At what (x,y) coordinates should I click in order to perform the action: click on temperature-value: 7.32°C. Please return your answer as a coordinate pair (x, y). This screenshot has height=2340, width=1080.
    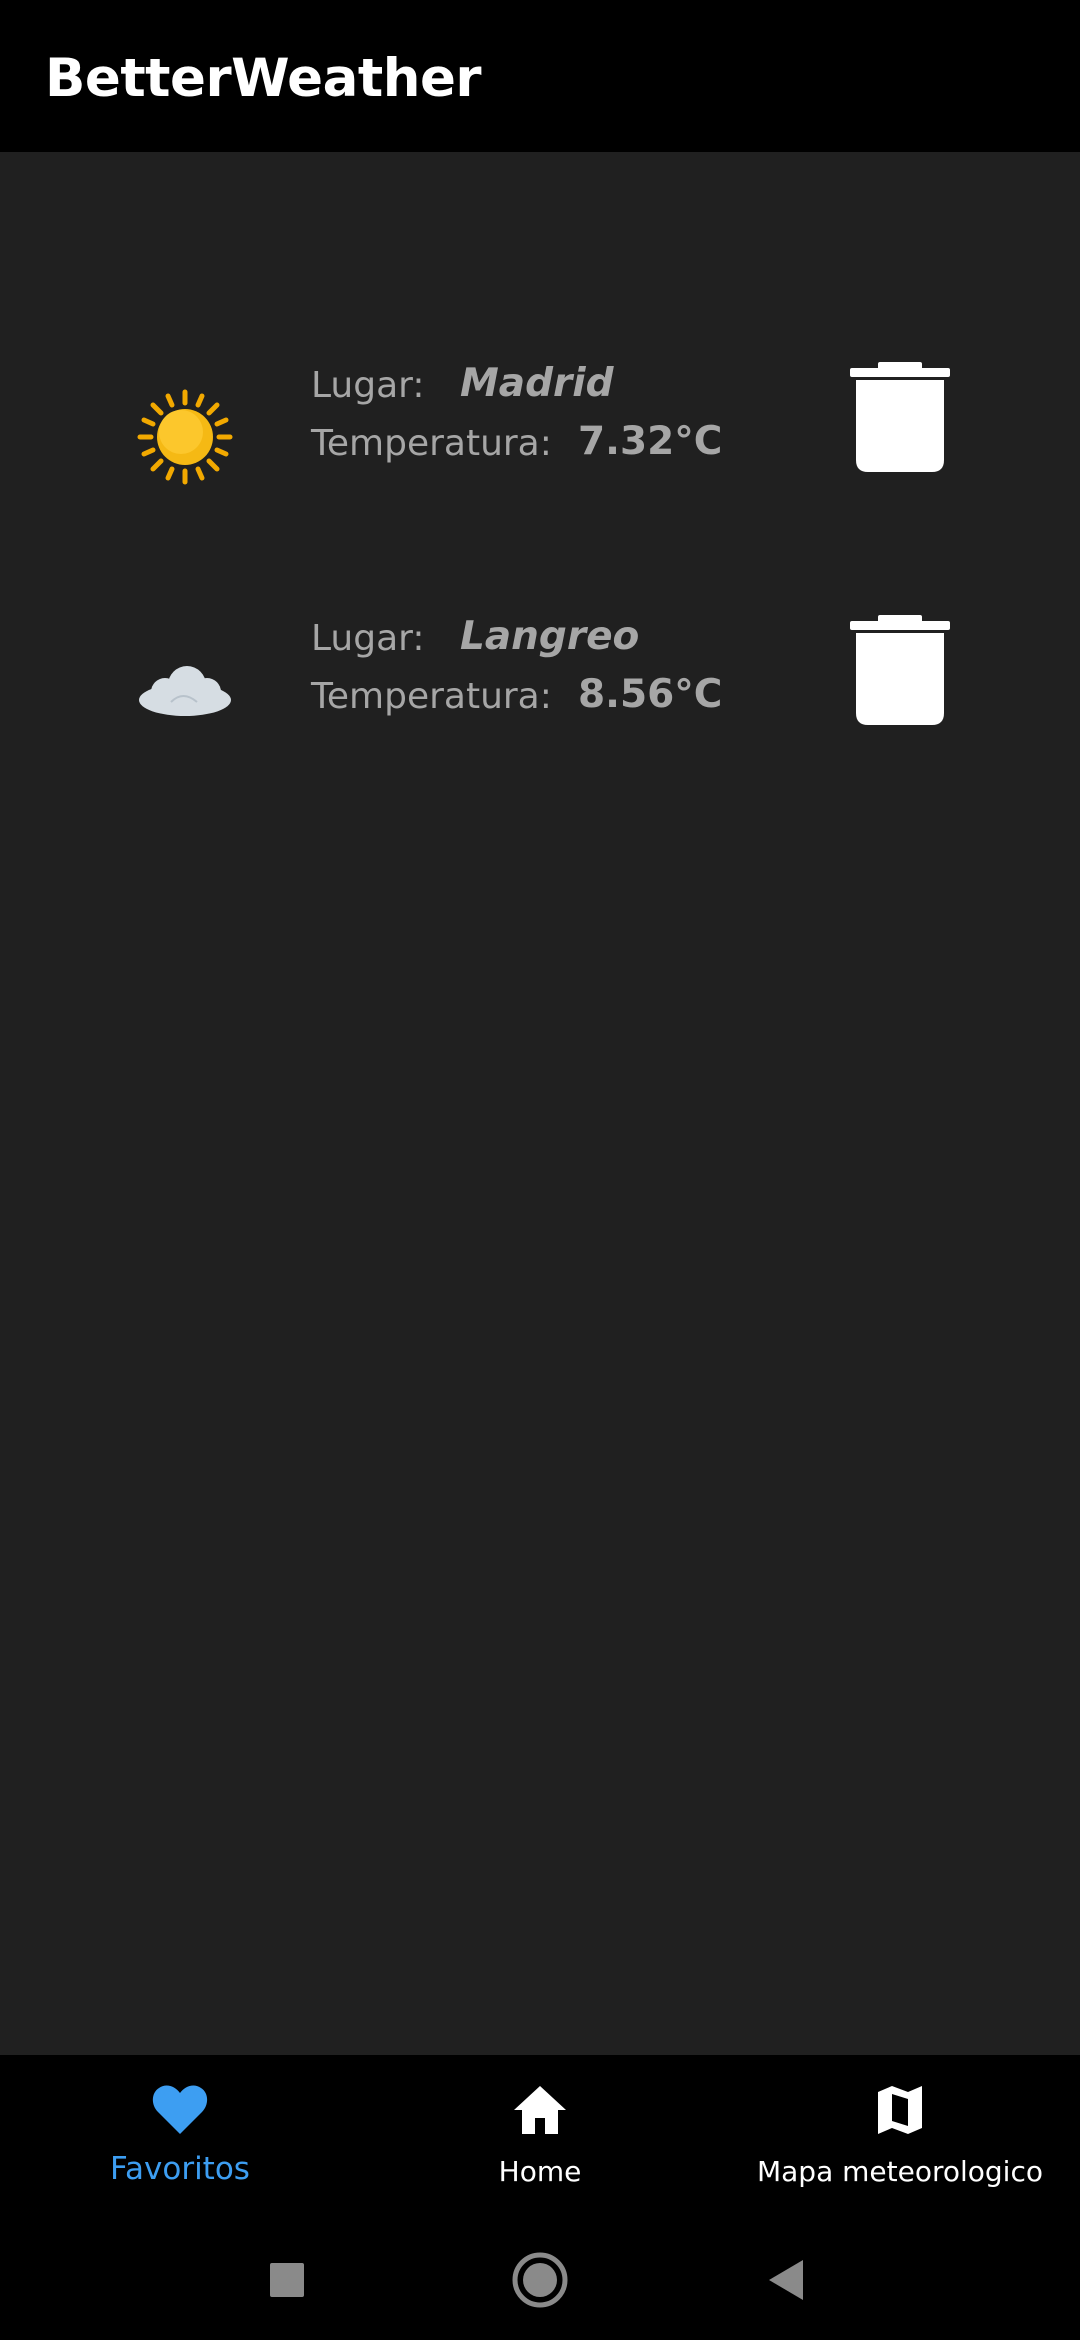
    Looking at the image, I should click on (650, 441).